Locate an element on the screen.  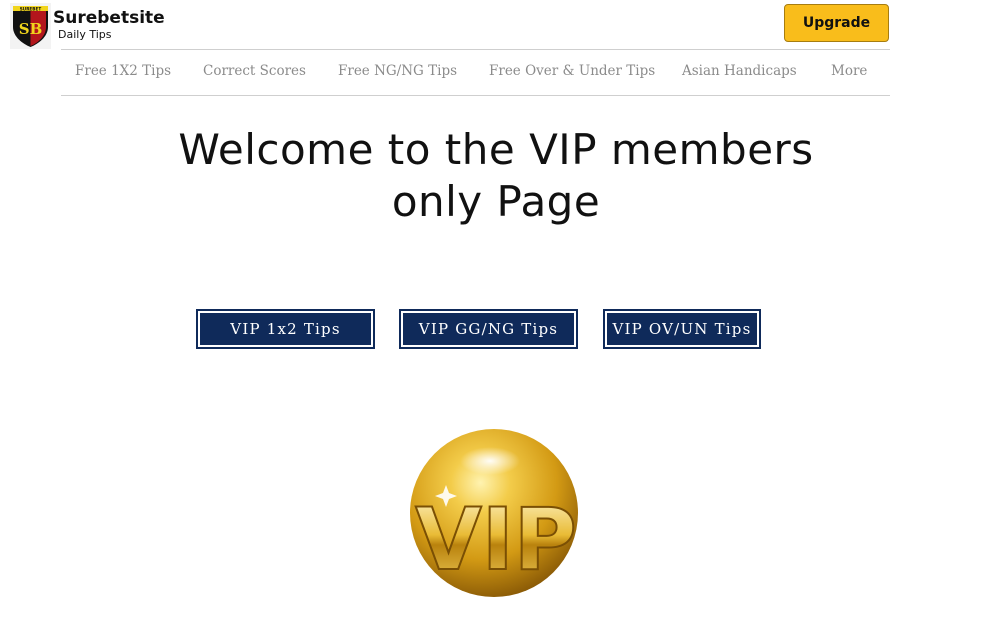
logo-monogram: SB is located at coordinates (31, 29).